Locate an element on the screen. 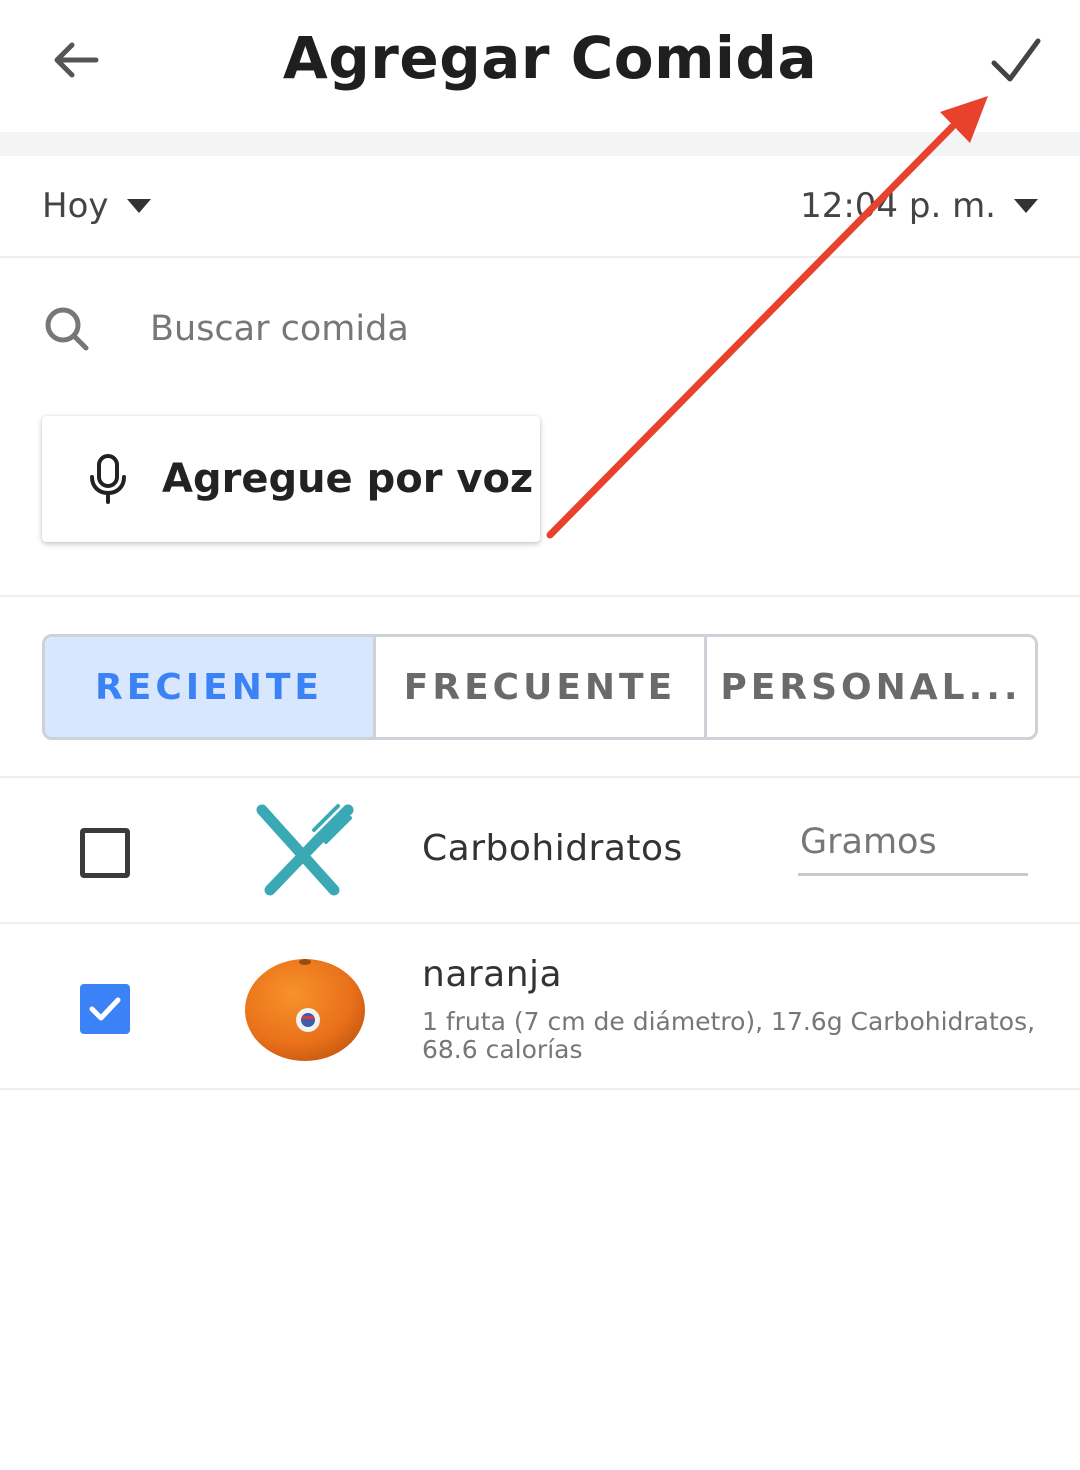  food-name: Carbohidratos is located at coordinates (552, 848).